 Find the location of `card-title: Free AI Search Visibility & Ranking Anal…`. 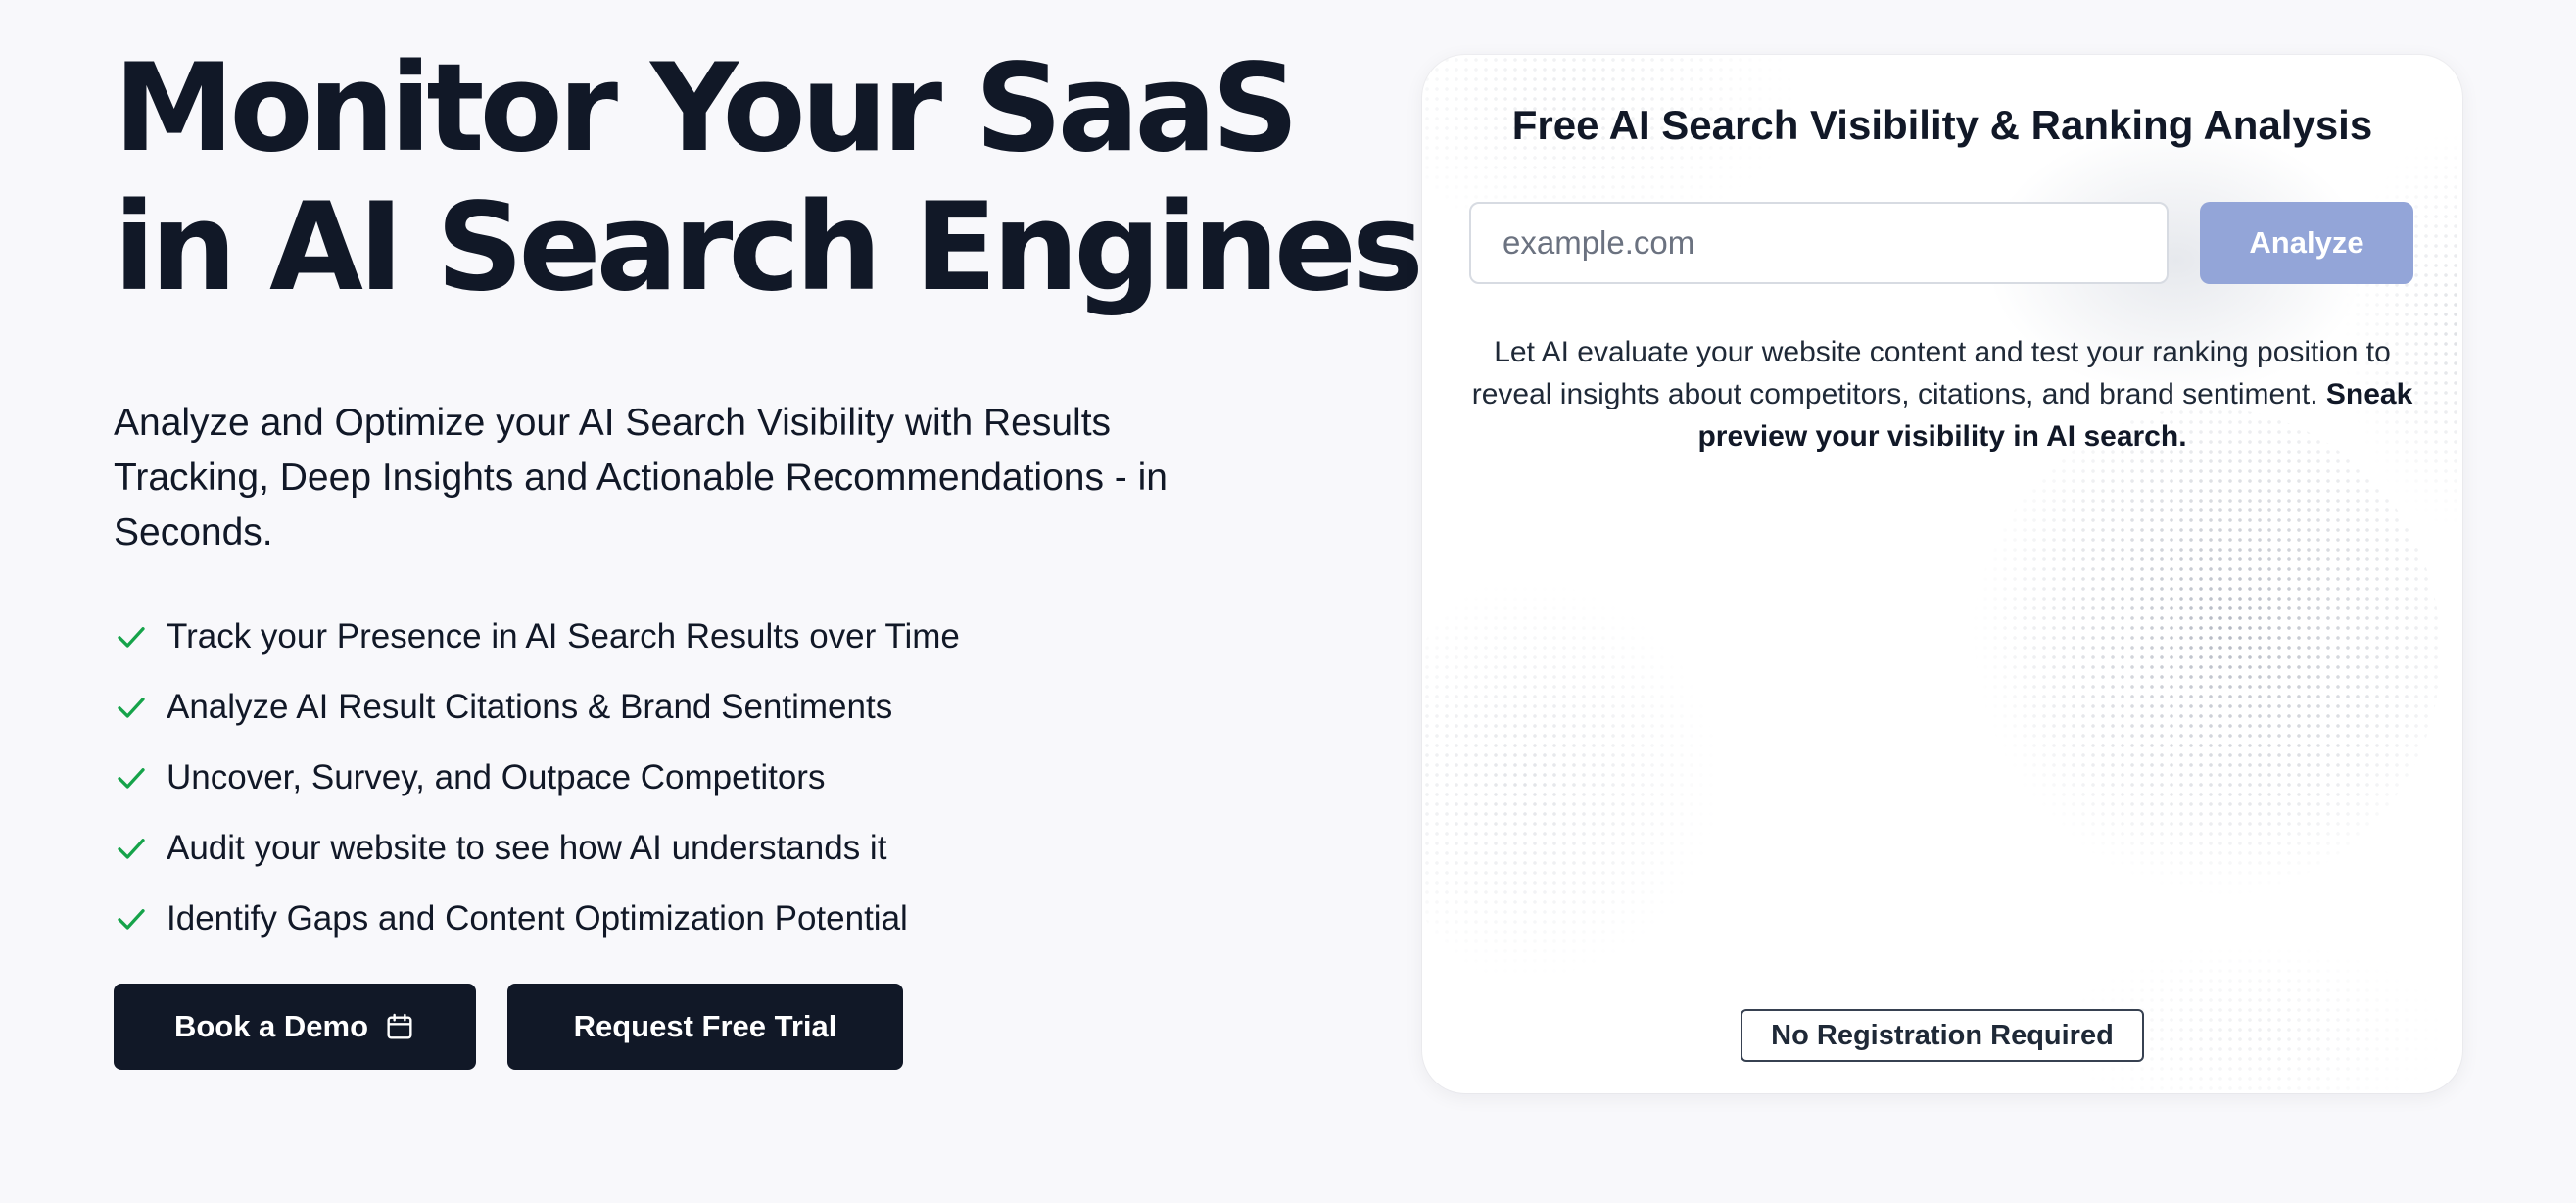

card-title: Free AI Search Visibility & Ranking Anal… is located at coordinates (1942, 125).